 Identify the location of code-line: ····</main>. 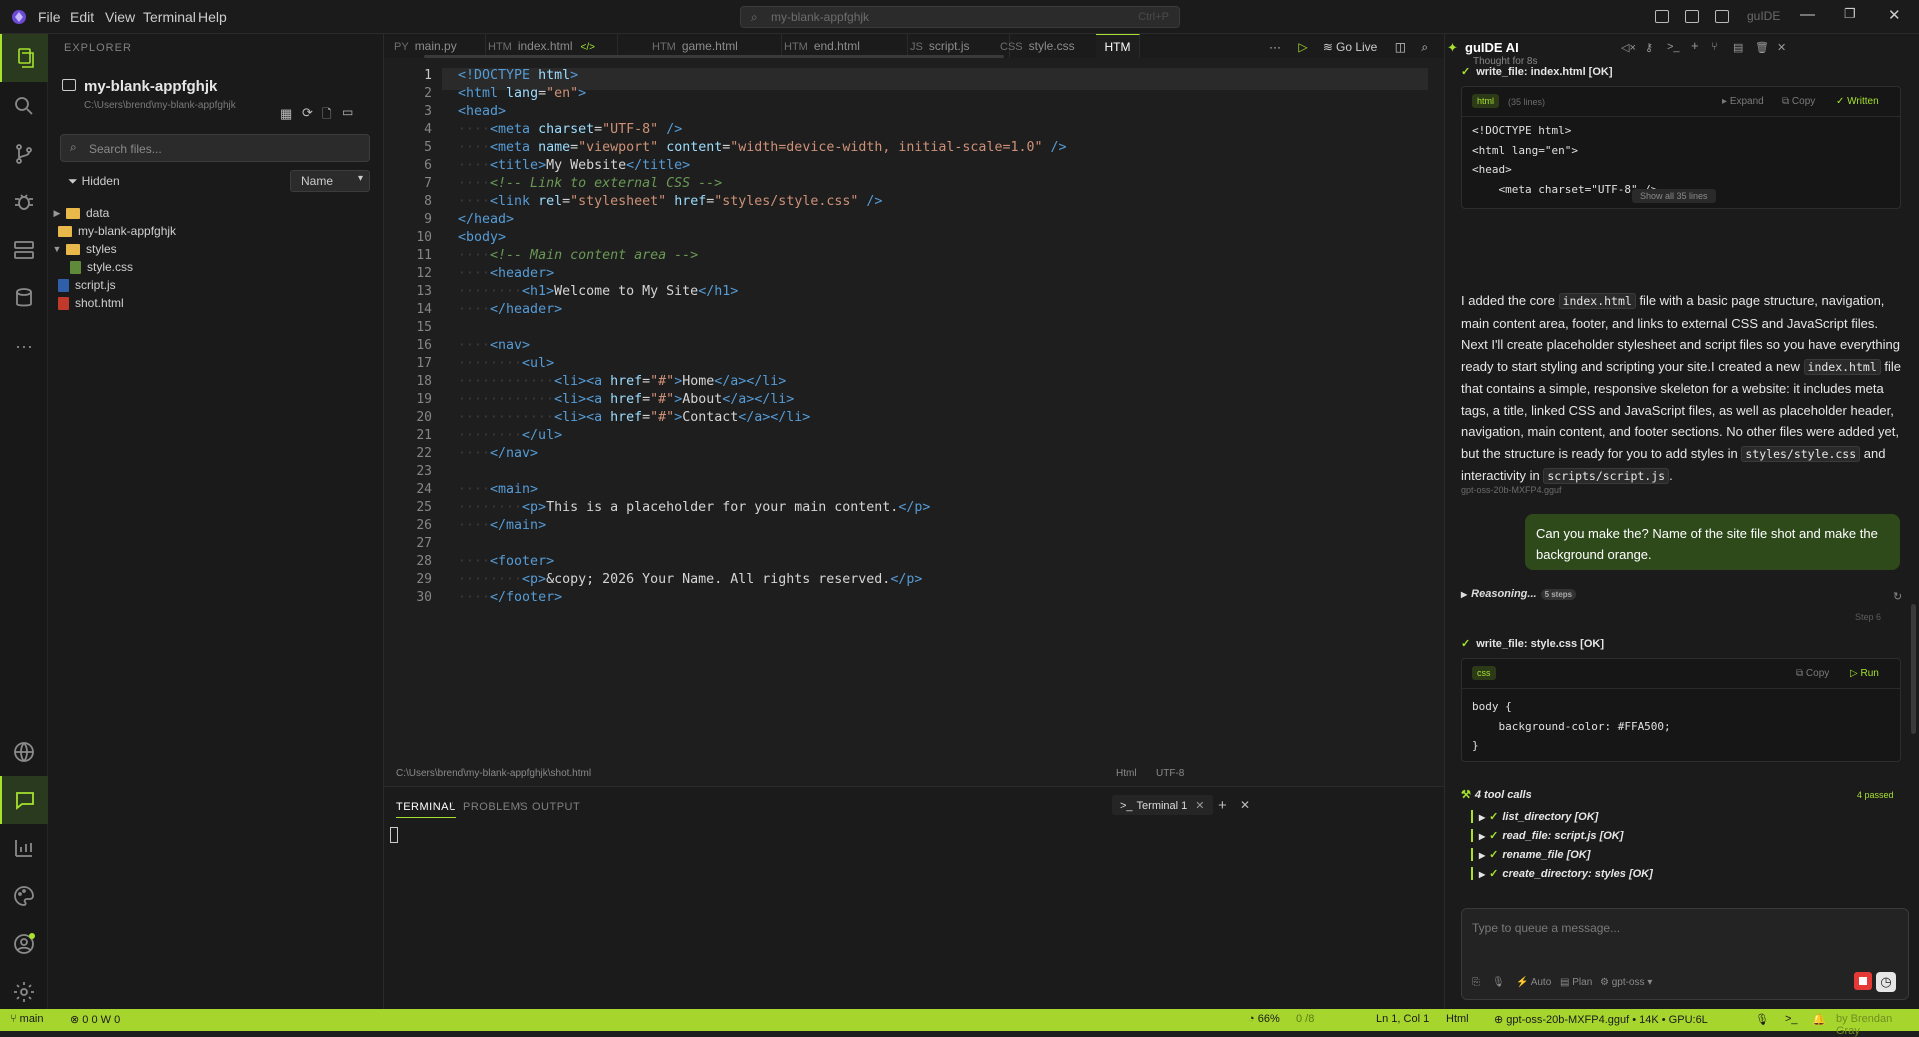
(502, 525).